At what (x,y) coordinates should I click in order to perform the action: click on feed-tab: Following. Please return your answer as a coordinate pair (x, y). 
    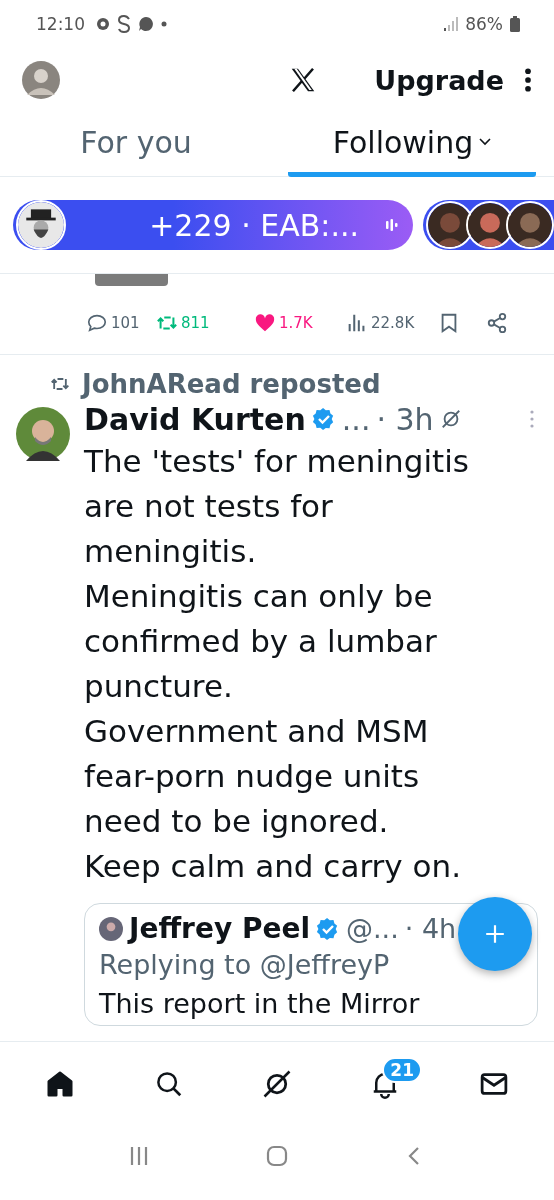
    Looking at the image, I should click on (412, 144).